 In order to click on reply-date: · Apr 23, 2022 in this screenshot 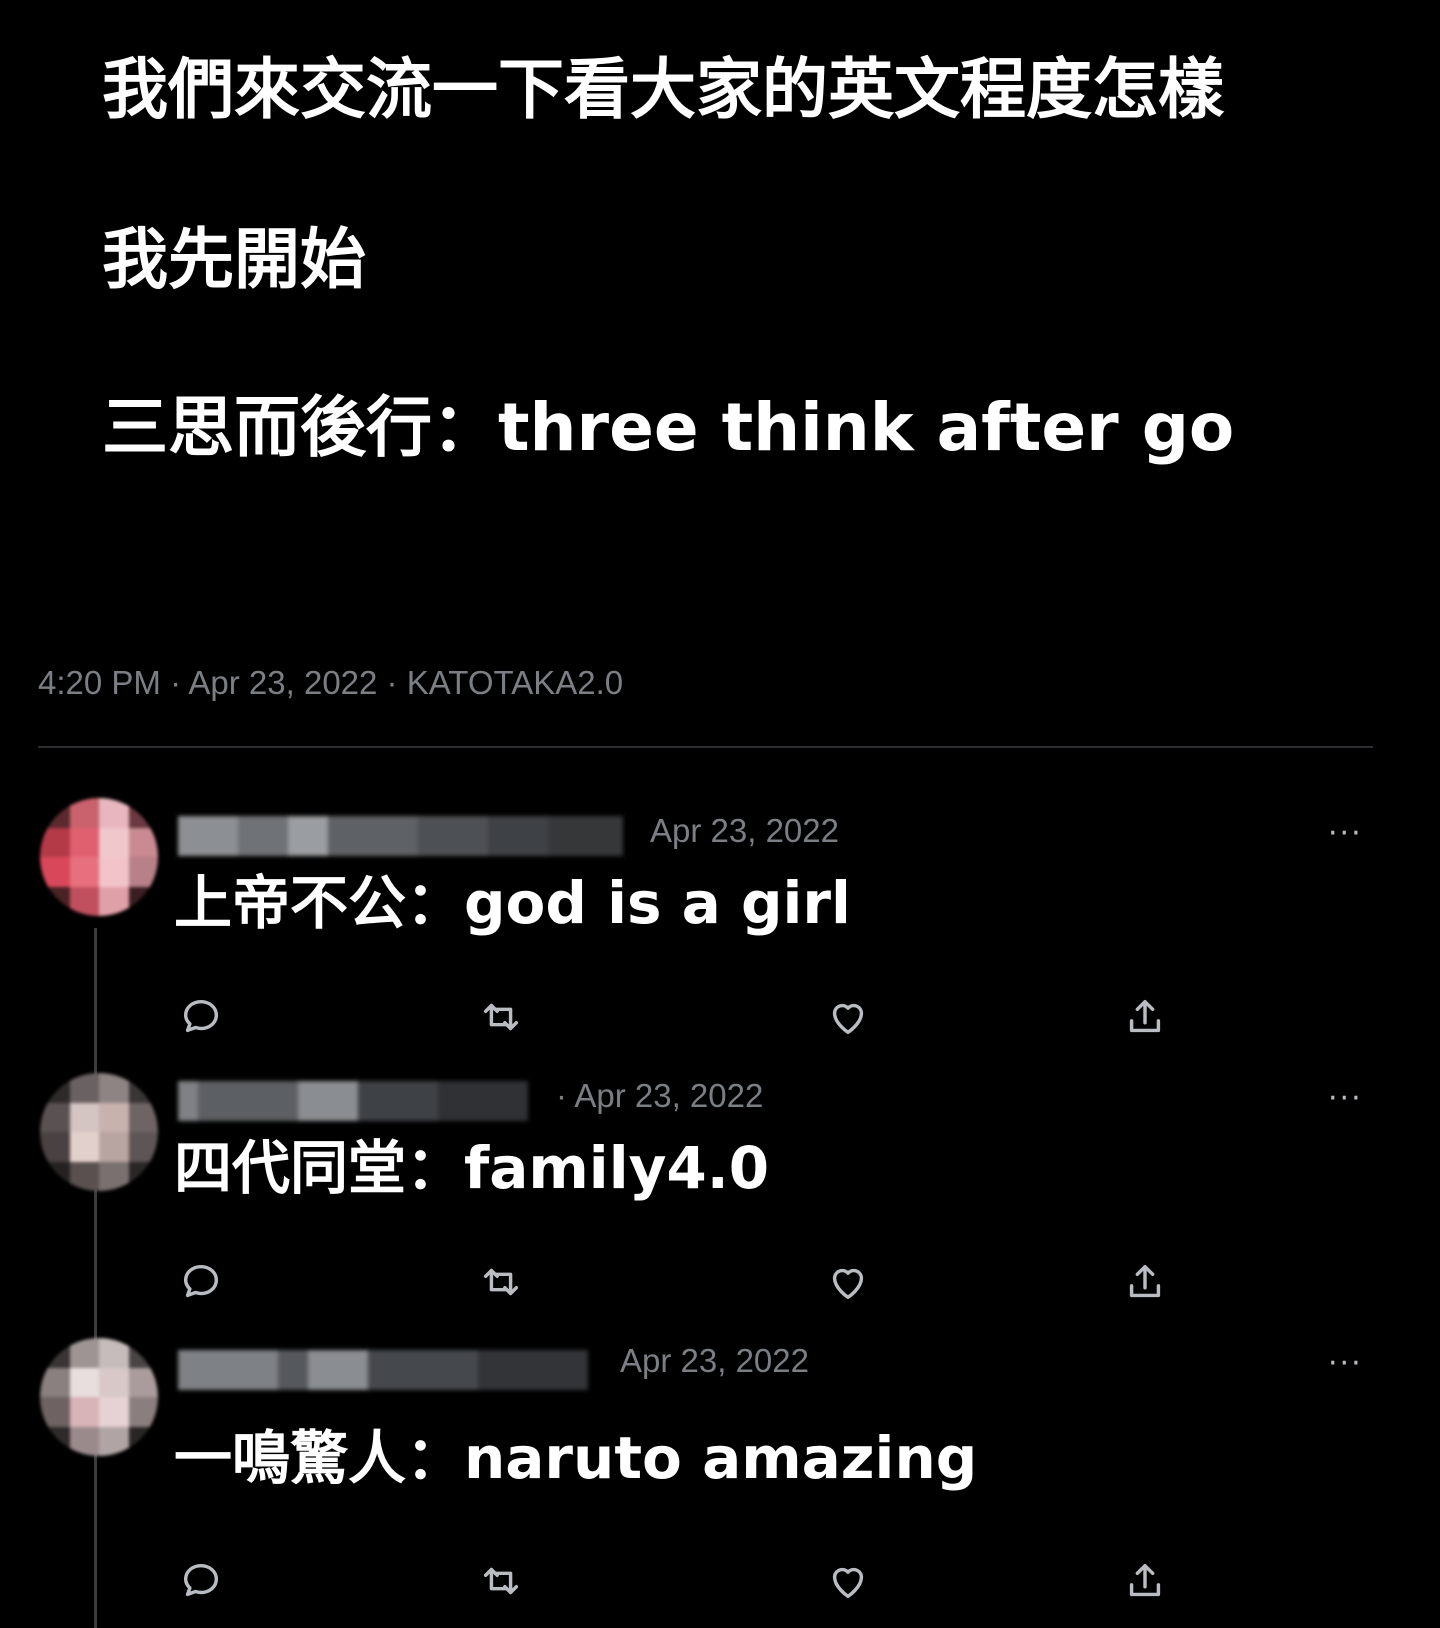, I will do `click(659, 1096)`.